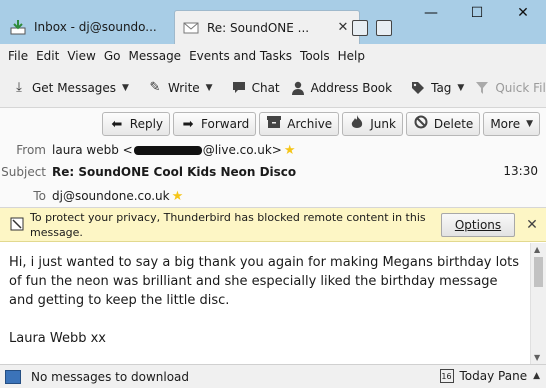 This screenshot has width=546, height=388. What do you see at coordinates (18, 56) in the screenshot?
I see `menu-file: File` at bounding box center [18, 56].